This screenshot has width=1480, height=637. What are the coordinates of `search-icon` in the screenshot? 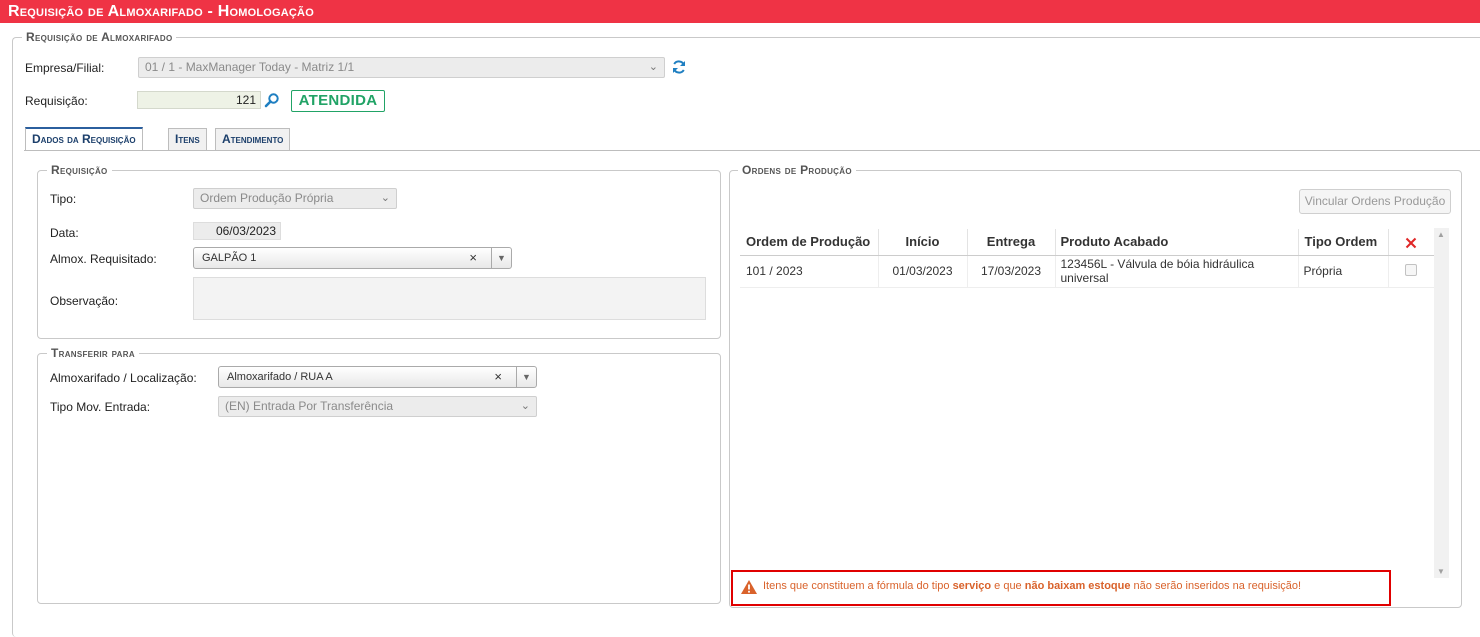 It's located at (272, 100).